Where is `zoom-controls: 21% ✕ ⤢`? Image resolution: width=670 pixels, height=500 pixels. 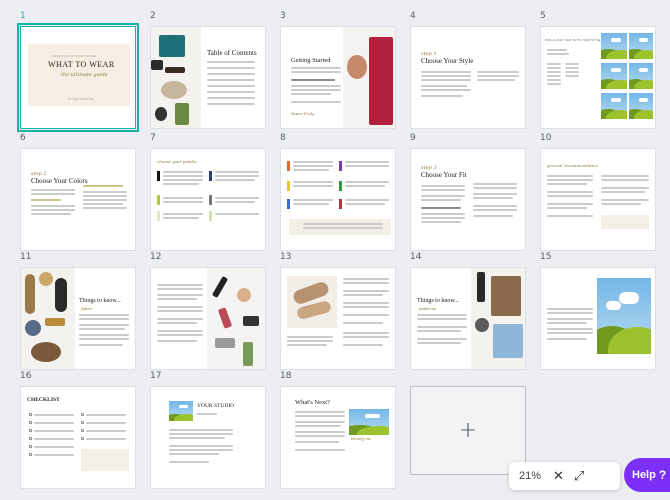 zoom-controls: 21% ✕ ⤢ is located at coordinates (564, 476).